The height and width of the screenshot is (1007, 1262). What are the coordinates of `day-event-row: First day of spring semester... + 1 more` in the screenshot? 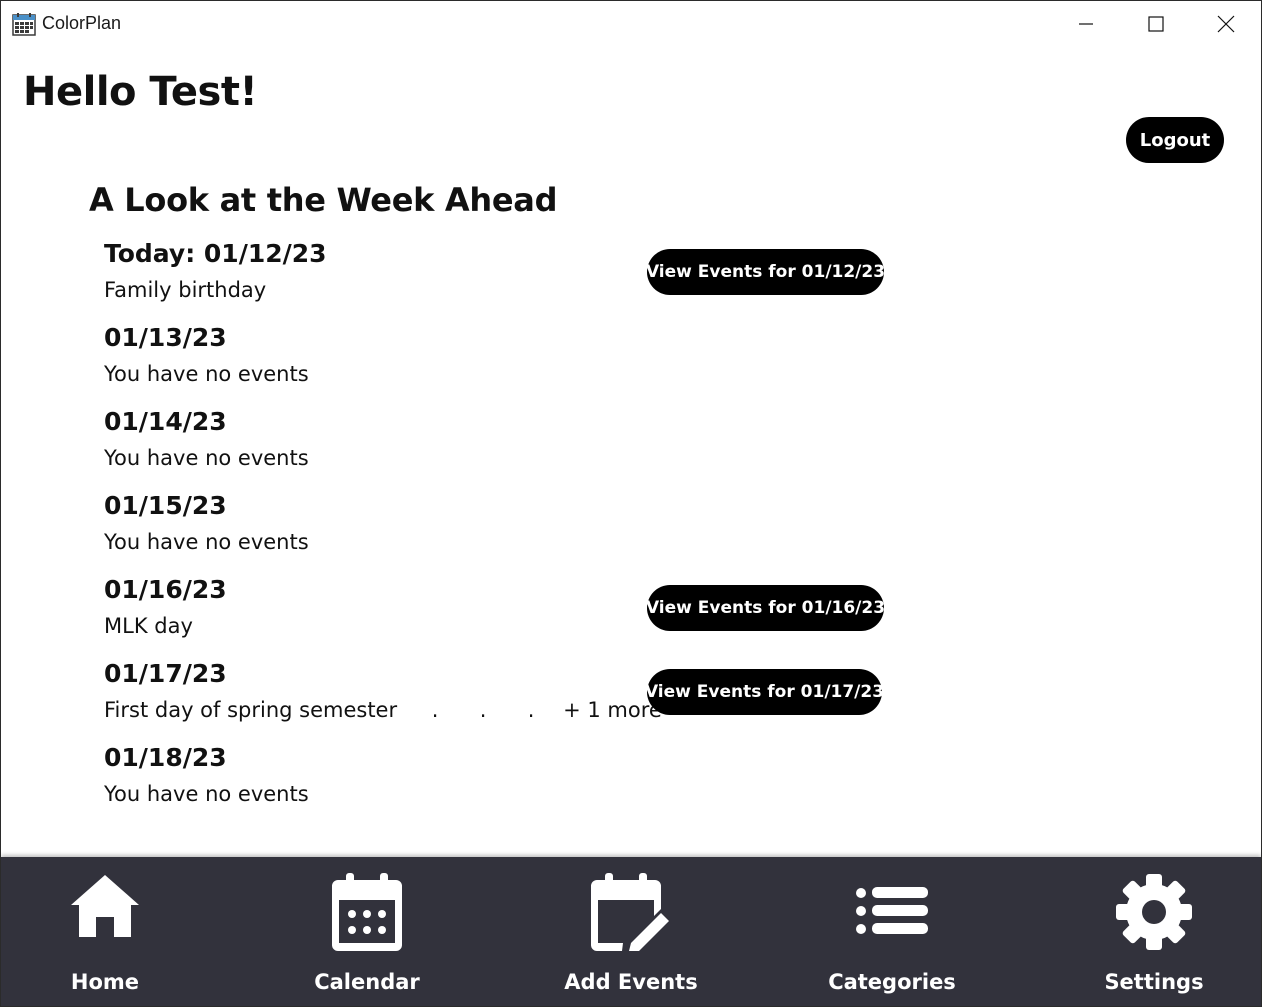 It's located at (383, 710).